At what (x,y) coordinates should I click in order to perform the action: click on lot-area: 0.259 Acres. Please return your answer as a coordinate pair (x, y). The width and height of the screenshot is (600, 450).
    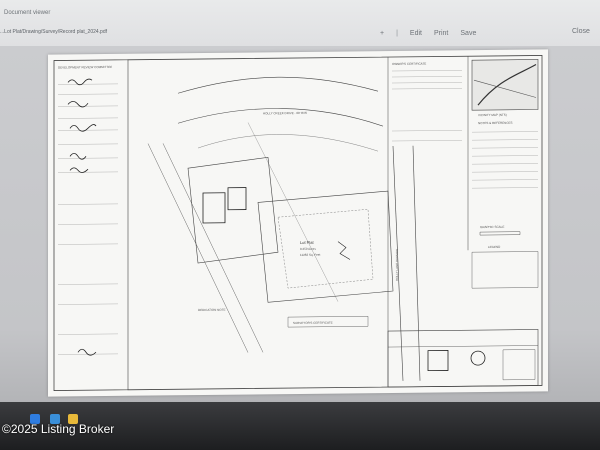
    Looking at the image, I should click on (308, 249).